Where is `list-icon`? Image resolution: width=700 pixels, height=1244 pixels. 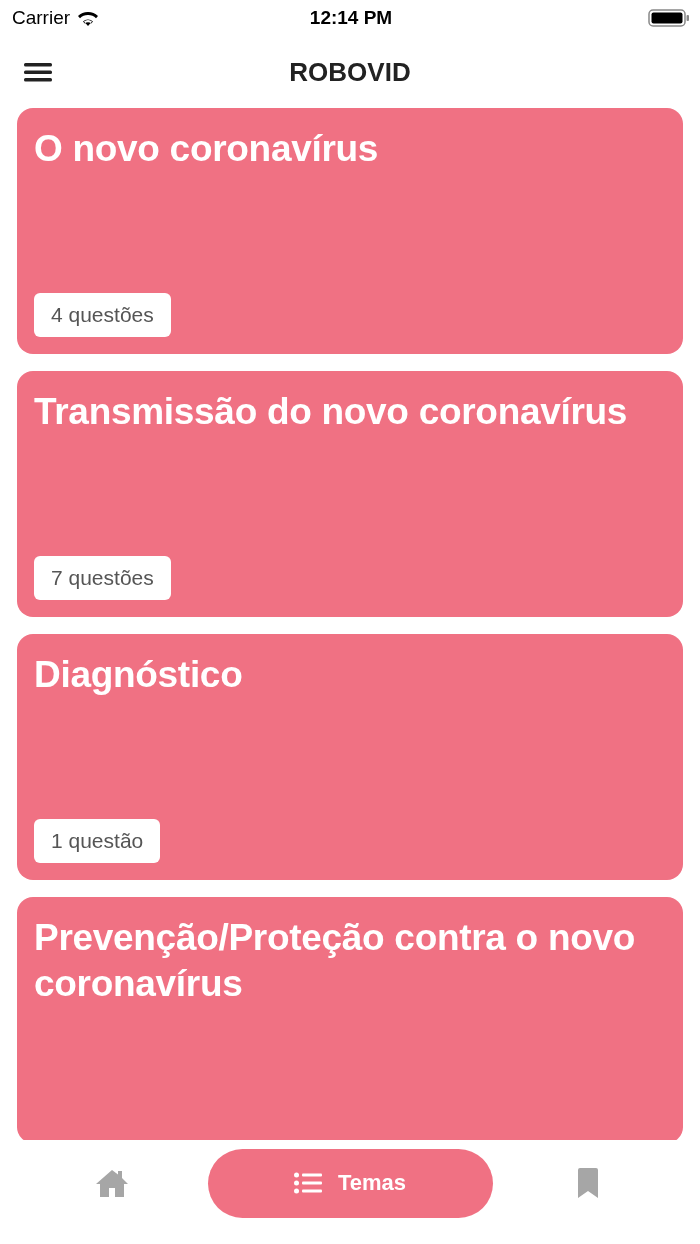 list-icon is located at coordinates (307, 1183).